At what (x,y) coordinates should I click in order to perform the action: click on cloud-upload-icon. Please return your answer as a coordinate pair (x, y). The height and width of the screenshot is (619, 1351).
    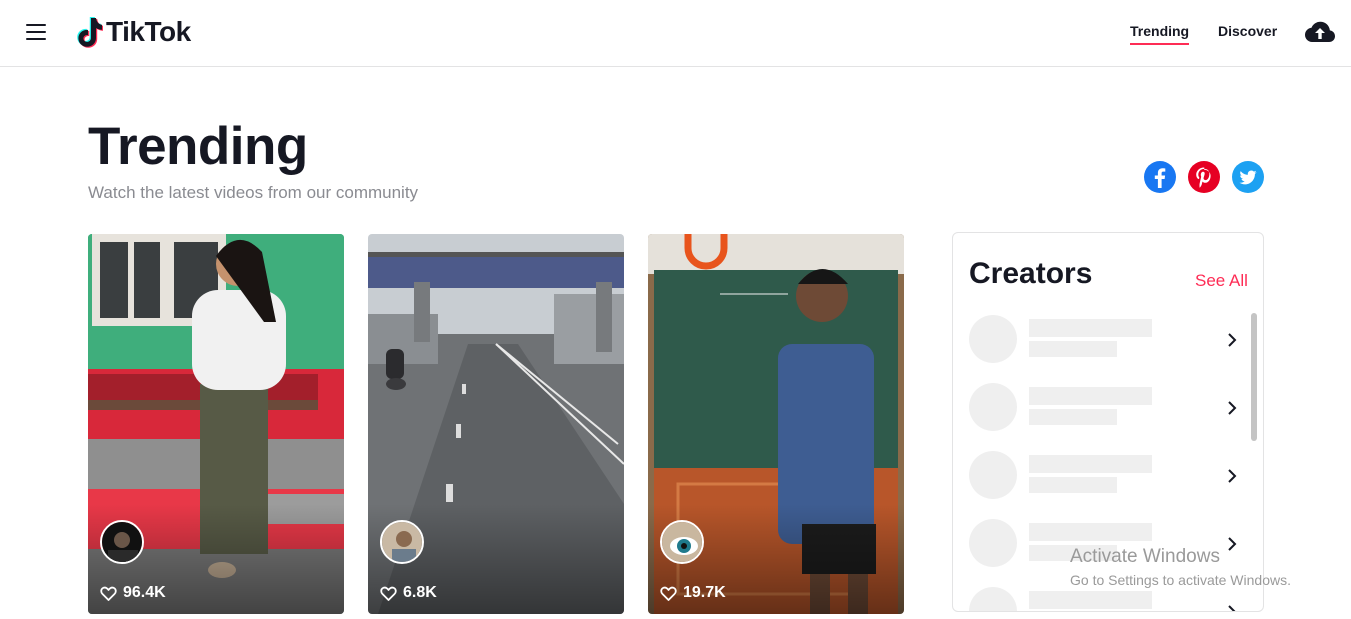
    Looking at the image, I should click on (1320, 32).